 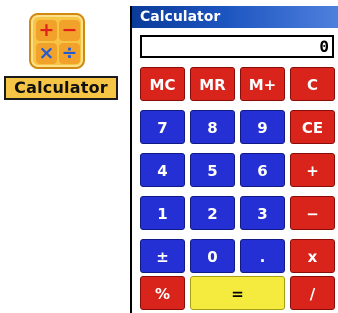 What do you see at coordinates (212, 213) in the screenshot?
I see `digit-2-button: 2` at bounding box center [212, 213].